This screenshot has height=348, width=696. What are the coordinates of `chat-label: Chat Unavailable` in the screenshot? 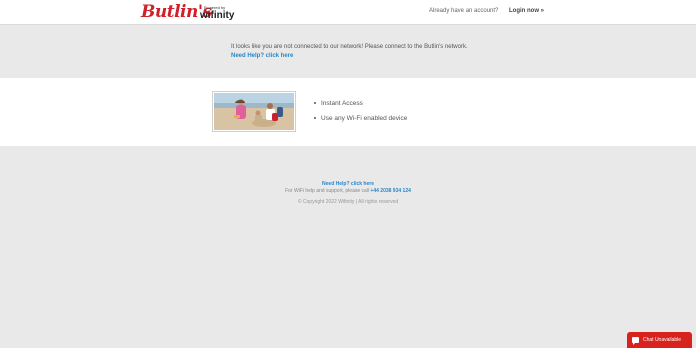 It's located at (662, 340).